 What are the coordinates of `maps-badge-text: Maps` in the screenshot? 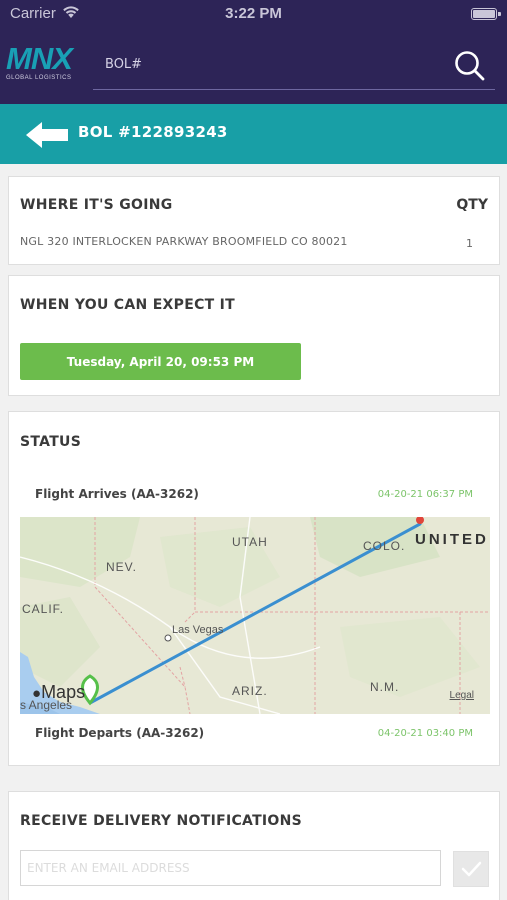 It's located at (63, 692).